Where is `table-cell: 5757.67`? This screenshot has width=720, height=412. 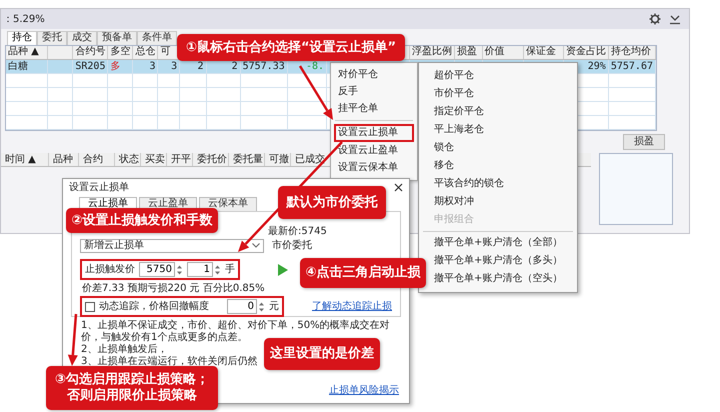 table-cell: 5757.67 is located at coordinates (632, 66).